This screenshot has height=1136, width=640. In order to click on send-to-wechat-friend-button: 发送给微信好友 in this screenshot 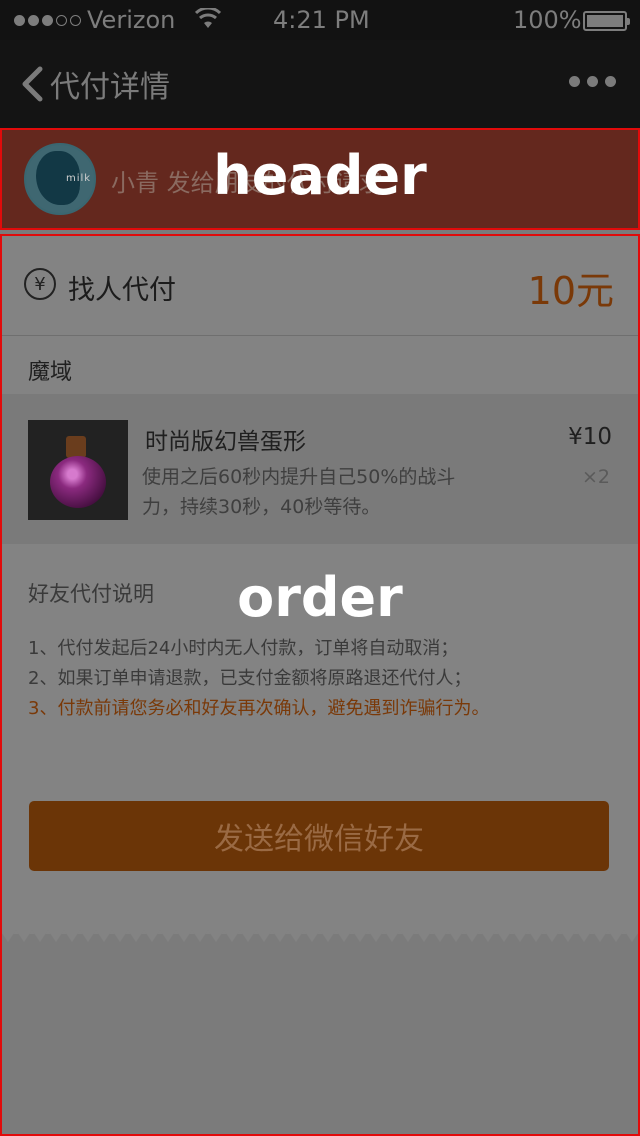, I will do `click(319, 836)`.